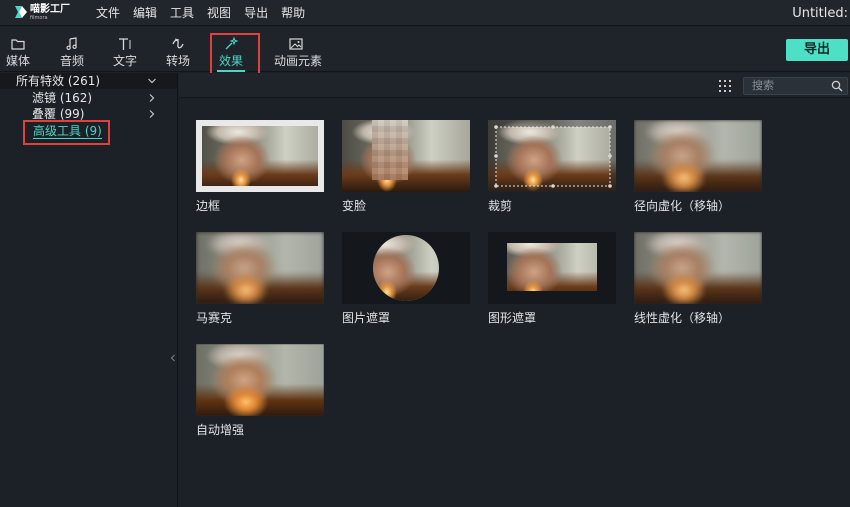 The image size is (850, 507). Describe the element at coordinates (173, 358) in the screenshot. I see `collapse-sidebar-icon` at that location.